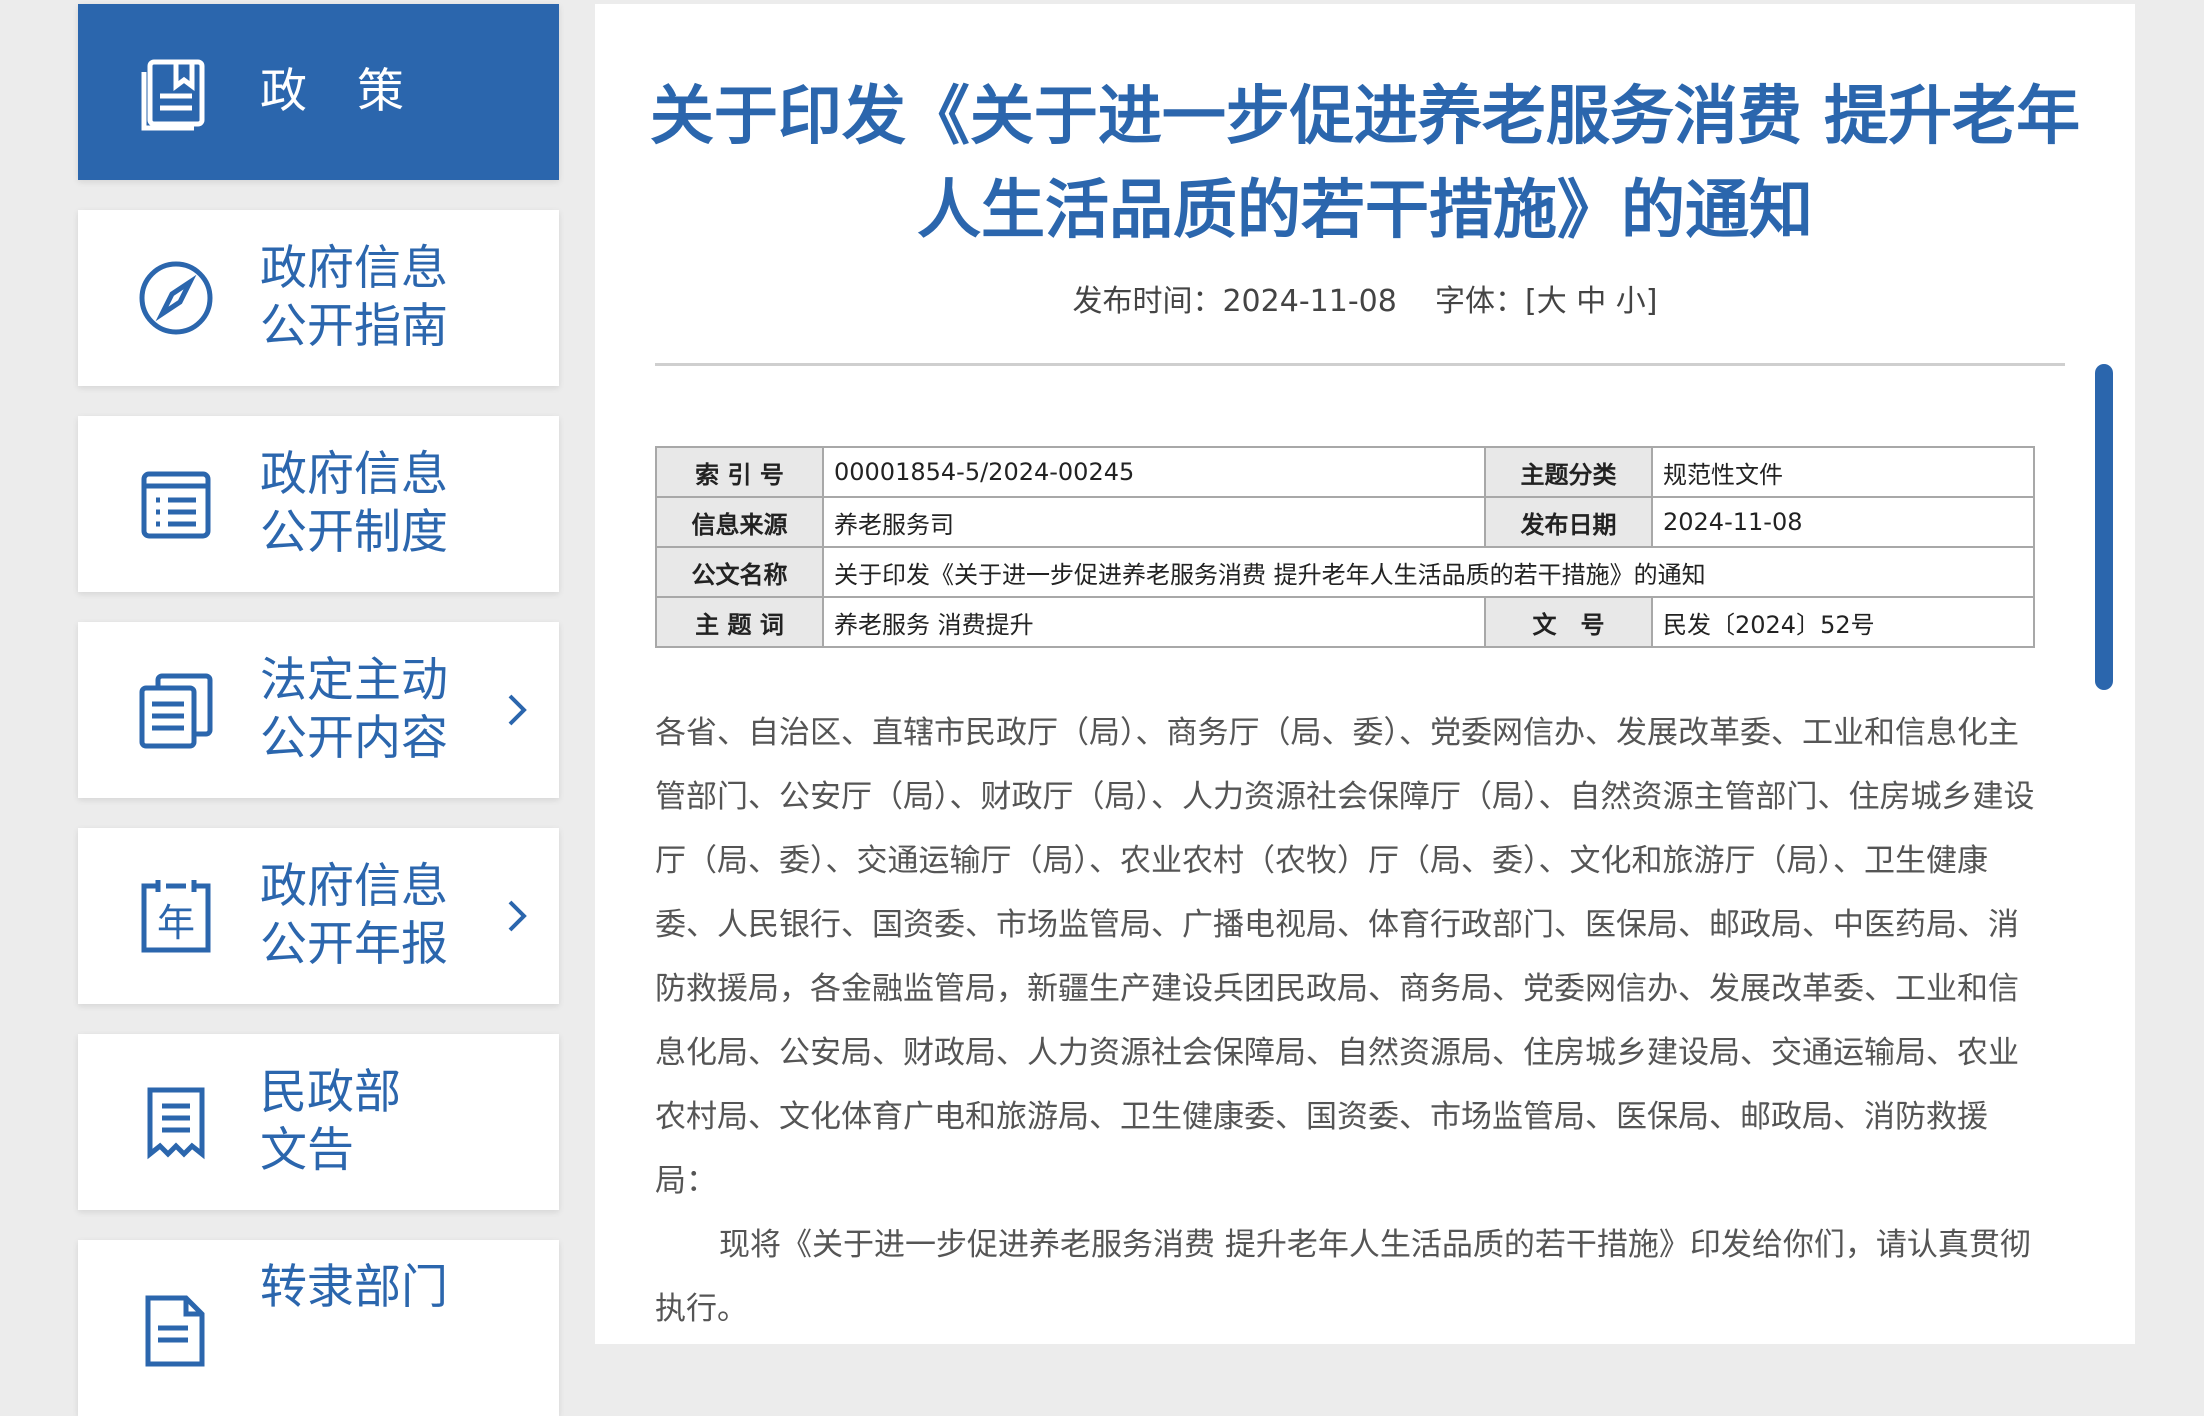  I want to click on source-label: 信息来源, so click(739, 522).